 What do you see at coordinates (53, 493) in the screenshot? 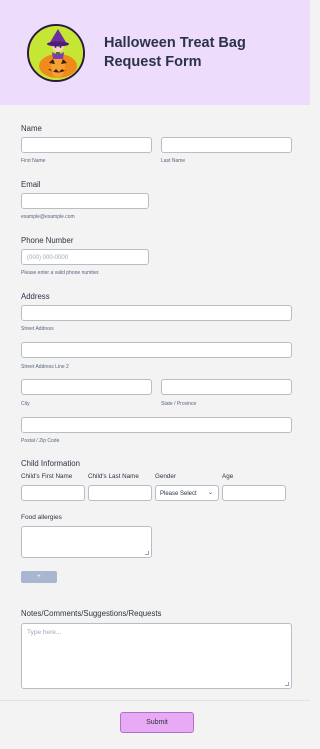
I see `child-first-name-input` at bounding box center [53, 493].